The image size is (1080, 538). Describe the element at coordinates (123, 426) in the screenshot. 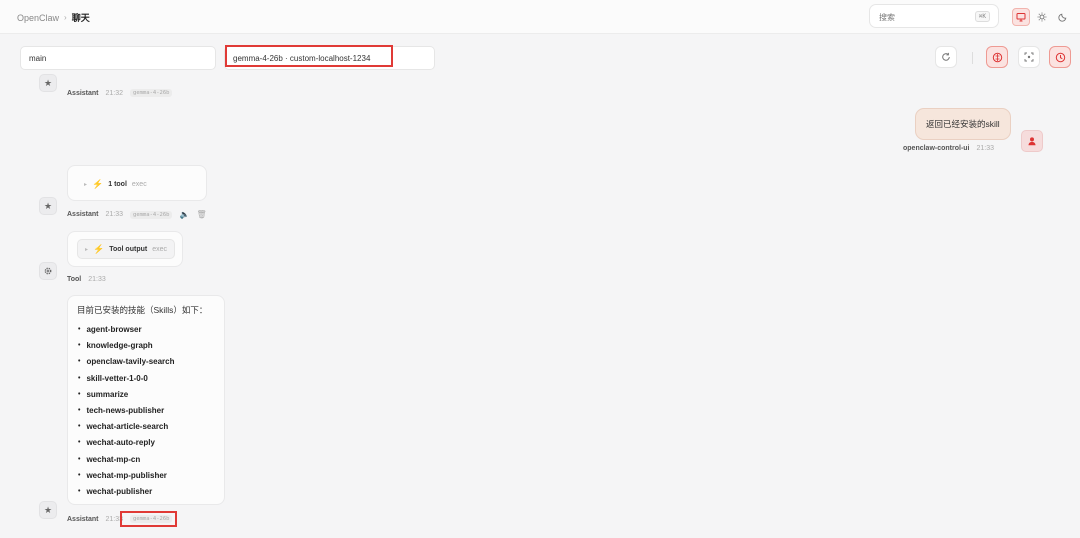

I see `skill-list-item: • wechat-article-search` at that location.